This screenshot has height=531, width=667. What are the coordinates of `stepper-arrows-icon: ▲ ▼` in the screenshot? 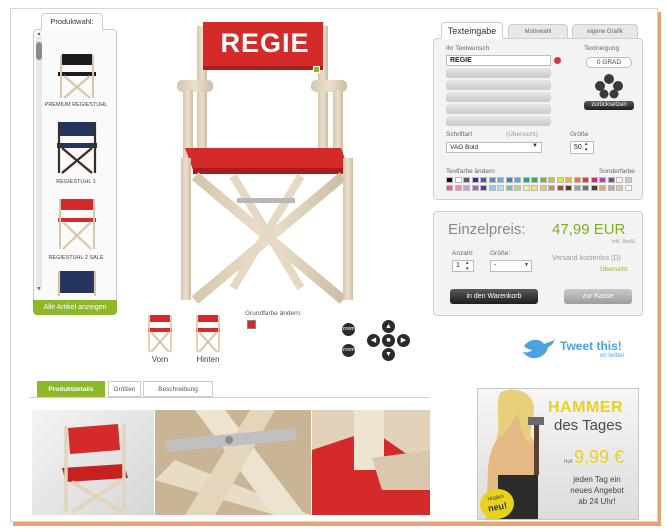 It's located at (586, 147).